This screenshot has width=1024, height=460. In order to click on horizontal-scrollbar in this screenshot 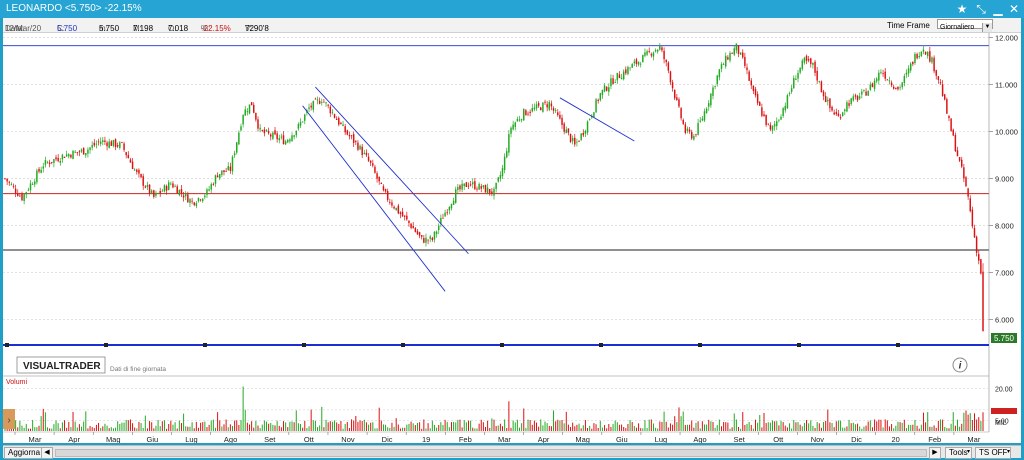, I will do `click(491, 453)`.